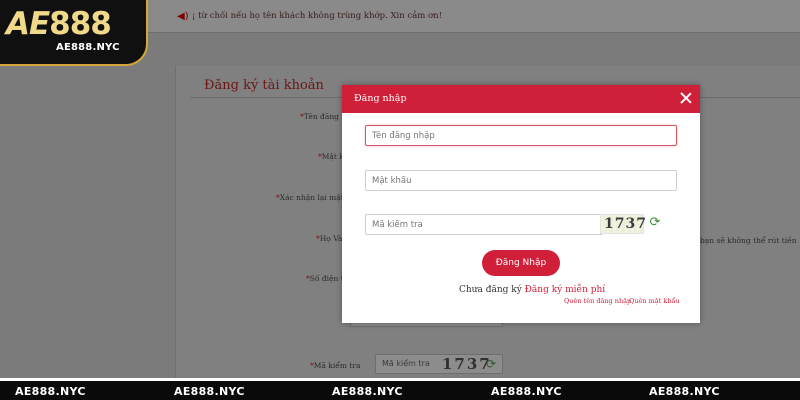 This screenshot has height=400, width=800. I want to click on register-label-captcha: *Mã kiểm tra, so click(335, 365).